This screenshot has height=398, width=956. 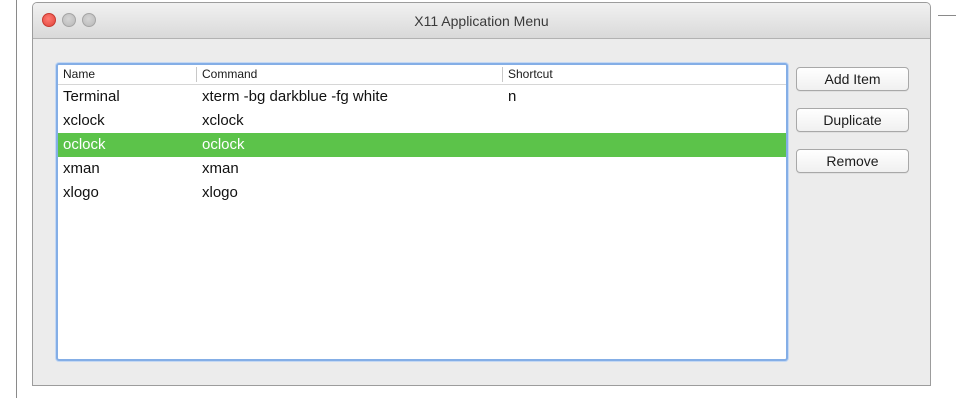 What do you see at coordinates (644, 74) in the screenshot?
I see `column-header-shortcut: Shortcut` at bounding box center [644, 74].